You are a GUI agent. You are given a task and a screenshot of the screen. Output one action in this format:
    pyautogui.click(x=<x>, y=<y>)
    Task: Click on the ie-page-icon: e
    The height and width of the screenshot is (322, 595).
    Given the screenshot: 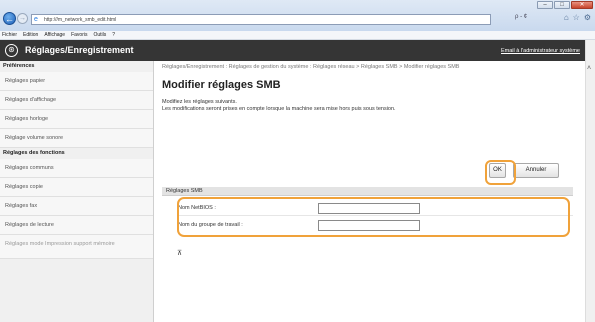 What is the action you would take?
    pyautogui.click(x=36, y=19)
    